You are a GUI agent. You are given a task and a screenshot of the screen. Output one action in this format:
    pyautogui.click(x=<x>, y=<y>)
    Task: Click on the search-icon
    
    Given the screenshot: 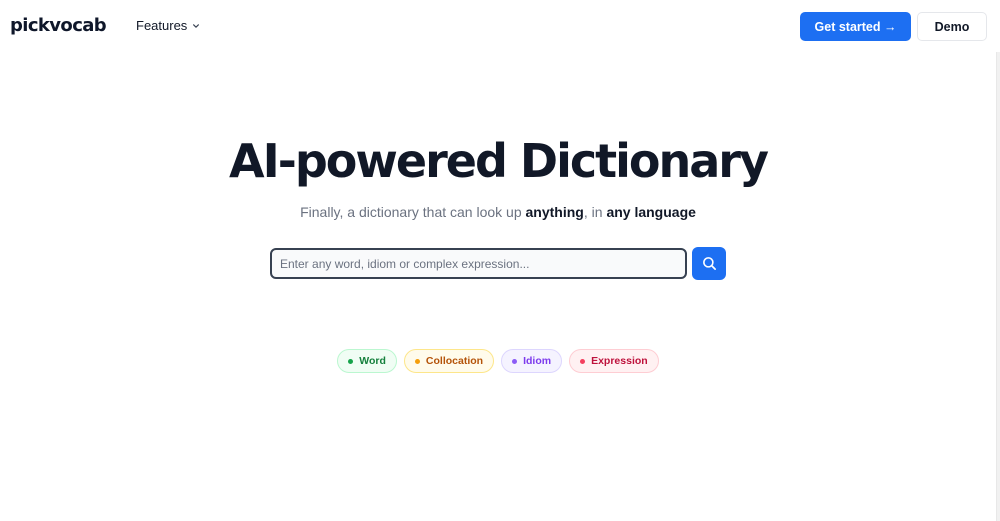 What is the action you would take?
    pyautogui.click(x=709, y=263)
    